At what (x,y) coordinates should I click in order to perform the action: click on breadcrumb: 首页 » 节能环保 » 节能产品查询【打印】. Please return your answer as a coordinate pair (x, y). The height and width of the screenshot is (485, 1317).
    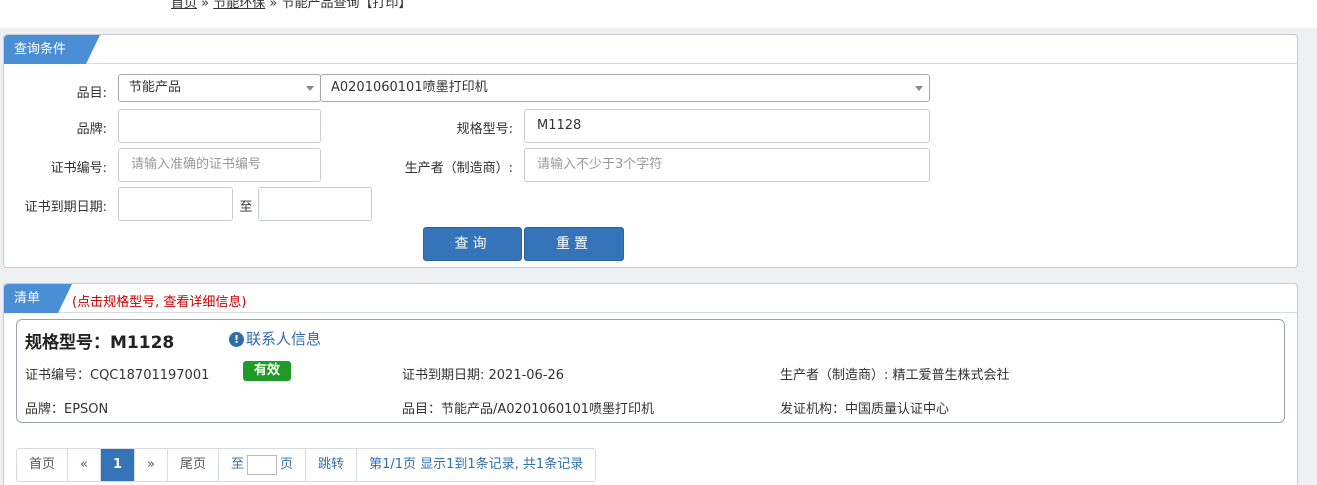
    Looking at the image, I should click on (291, 5).